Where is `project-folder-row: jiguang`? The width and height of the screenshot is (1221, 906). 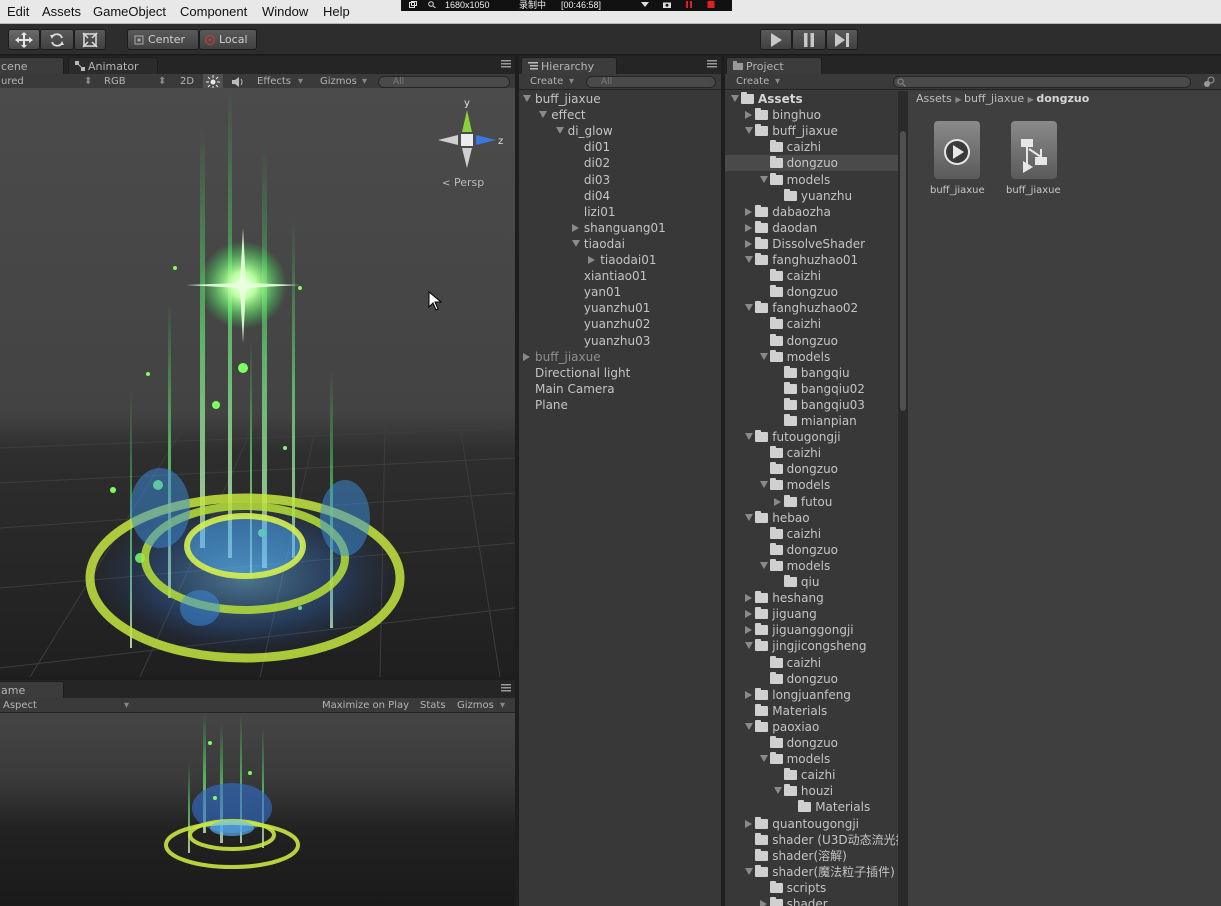 project-folder-row: jiguang is located at coordinates (811, 614).